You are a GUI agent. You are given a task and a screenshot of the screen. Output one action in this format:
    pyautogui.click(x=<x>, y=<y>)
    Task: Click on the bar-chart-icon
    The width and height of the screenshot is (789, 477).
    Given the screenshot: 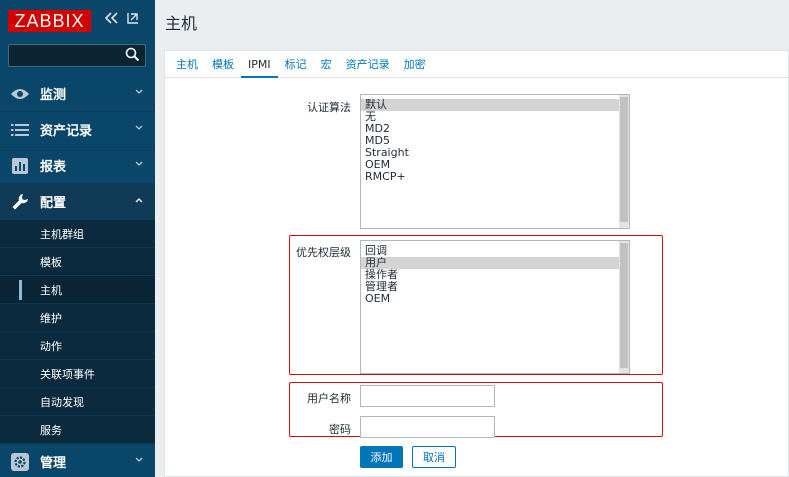 What is the action you would take?
    pyautogui.click(x=20, y=166)
    